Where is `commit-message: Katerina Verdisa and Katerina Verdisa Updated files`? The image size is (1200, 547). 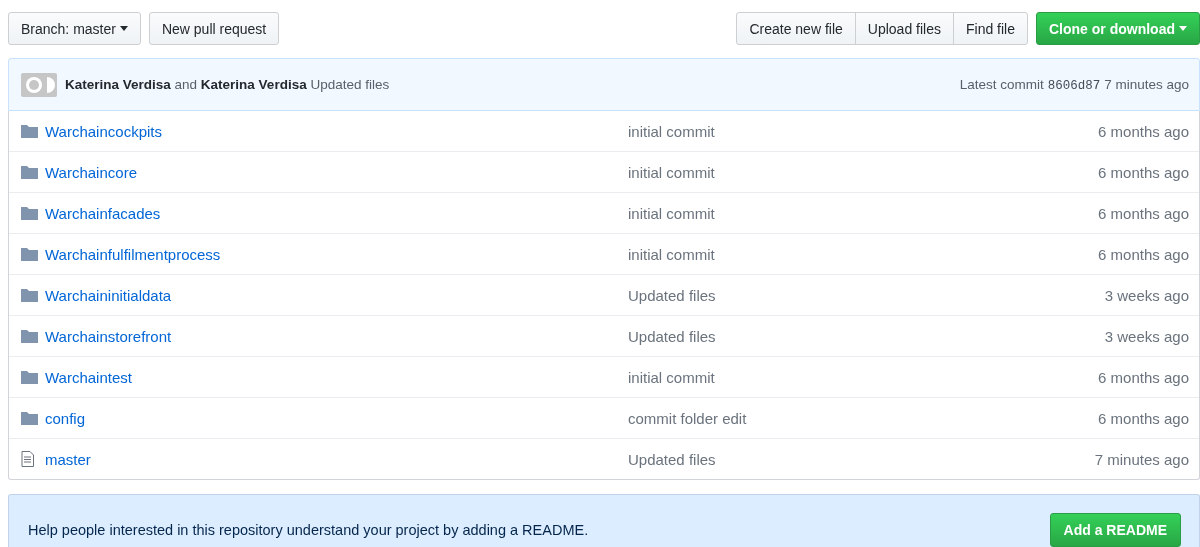
commit-message: Katerina Verdisa and Katerina Verdisa Updated files is located at coordinates (227, 84).